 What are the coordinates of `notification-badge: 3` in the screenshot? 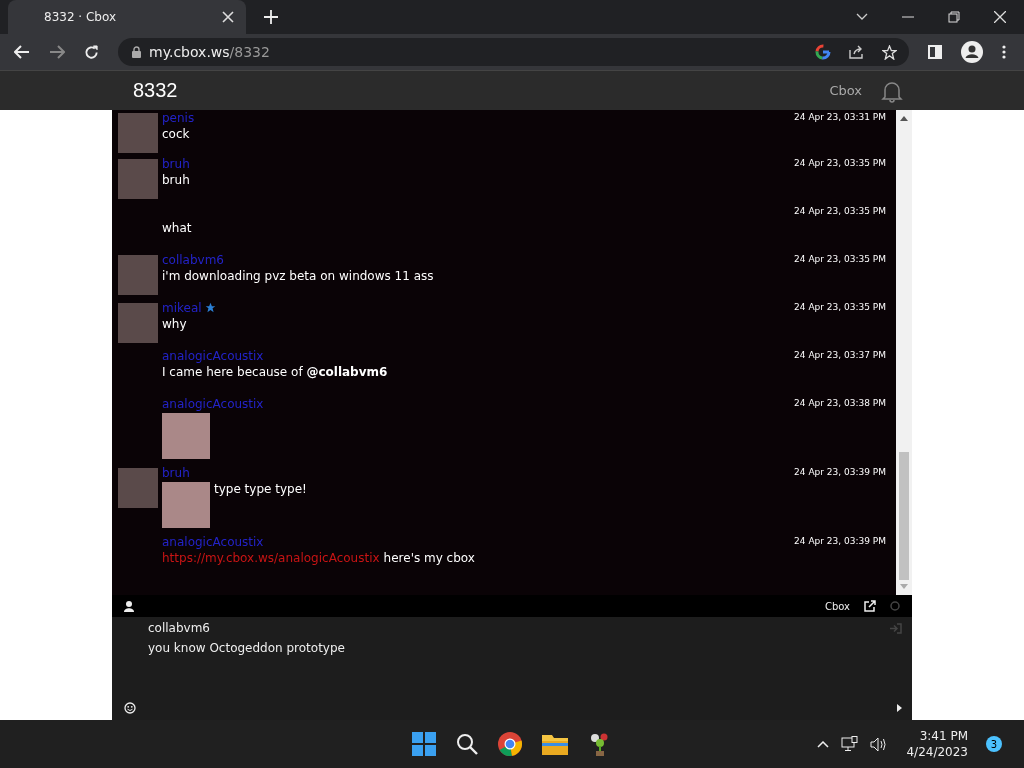 It's located at (994, 744).